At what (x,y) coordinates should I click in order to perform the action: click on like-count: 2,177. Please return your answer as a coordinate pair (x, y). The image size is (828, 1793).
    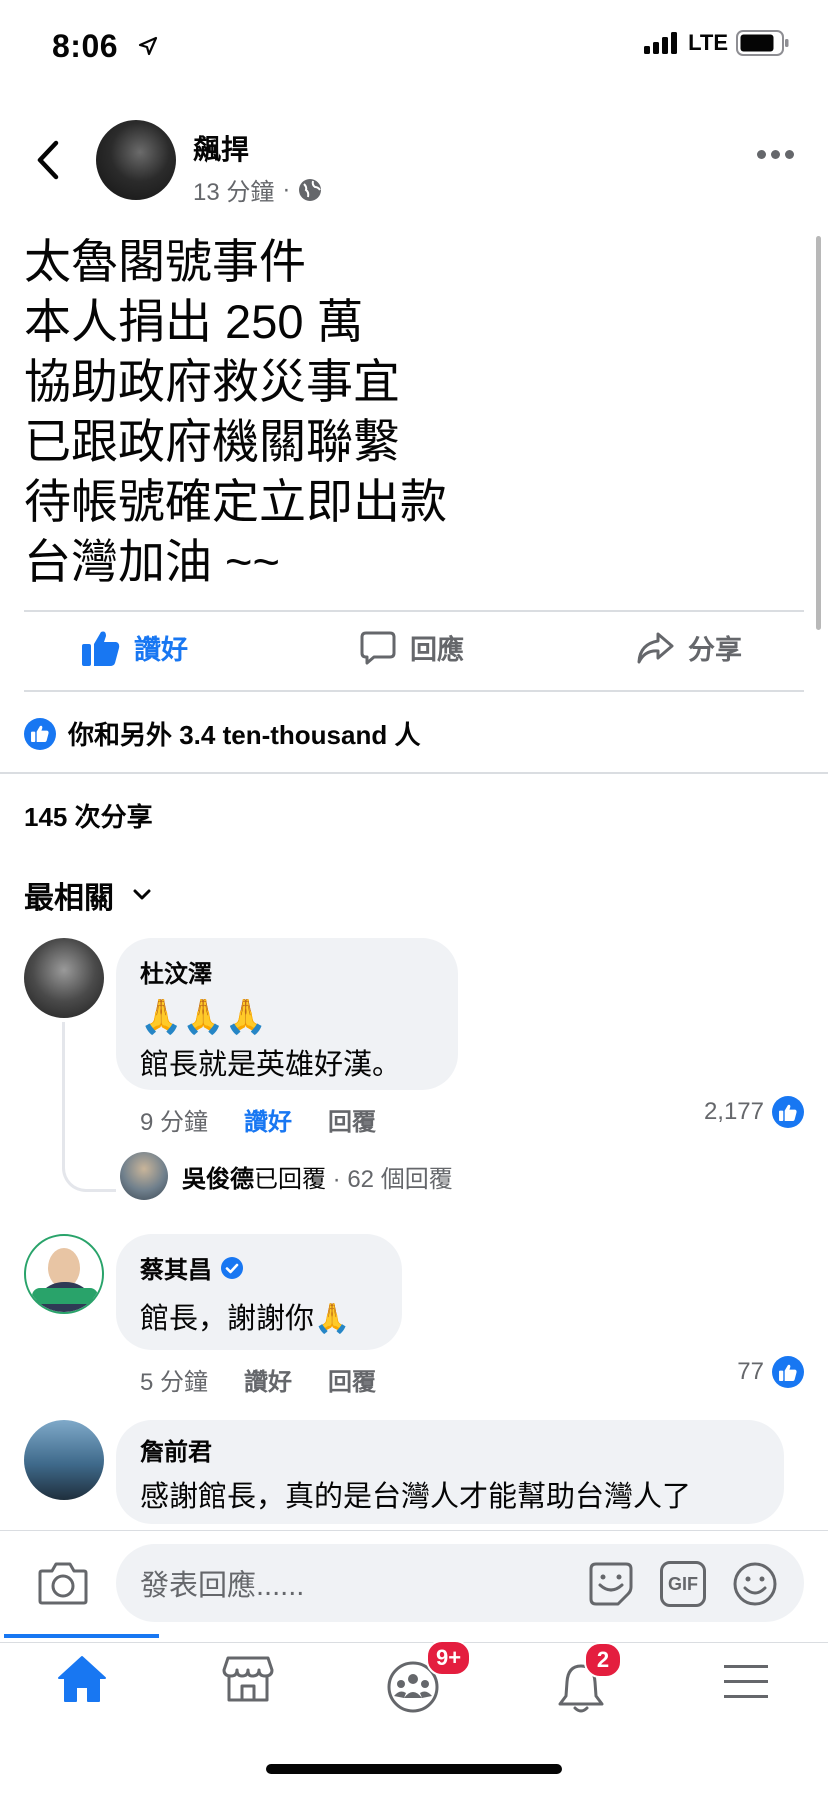
    Looking at the image, I should click on (733, 1111).